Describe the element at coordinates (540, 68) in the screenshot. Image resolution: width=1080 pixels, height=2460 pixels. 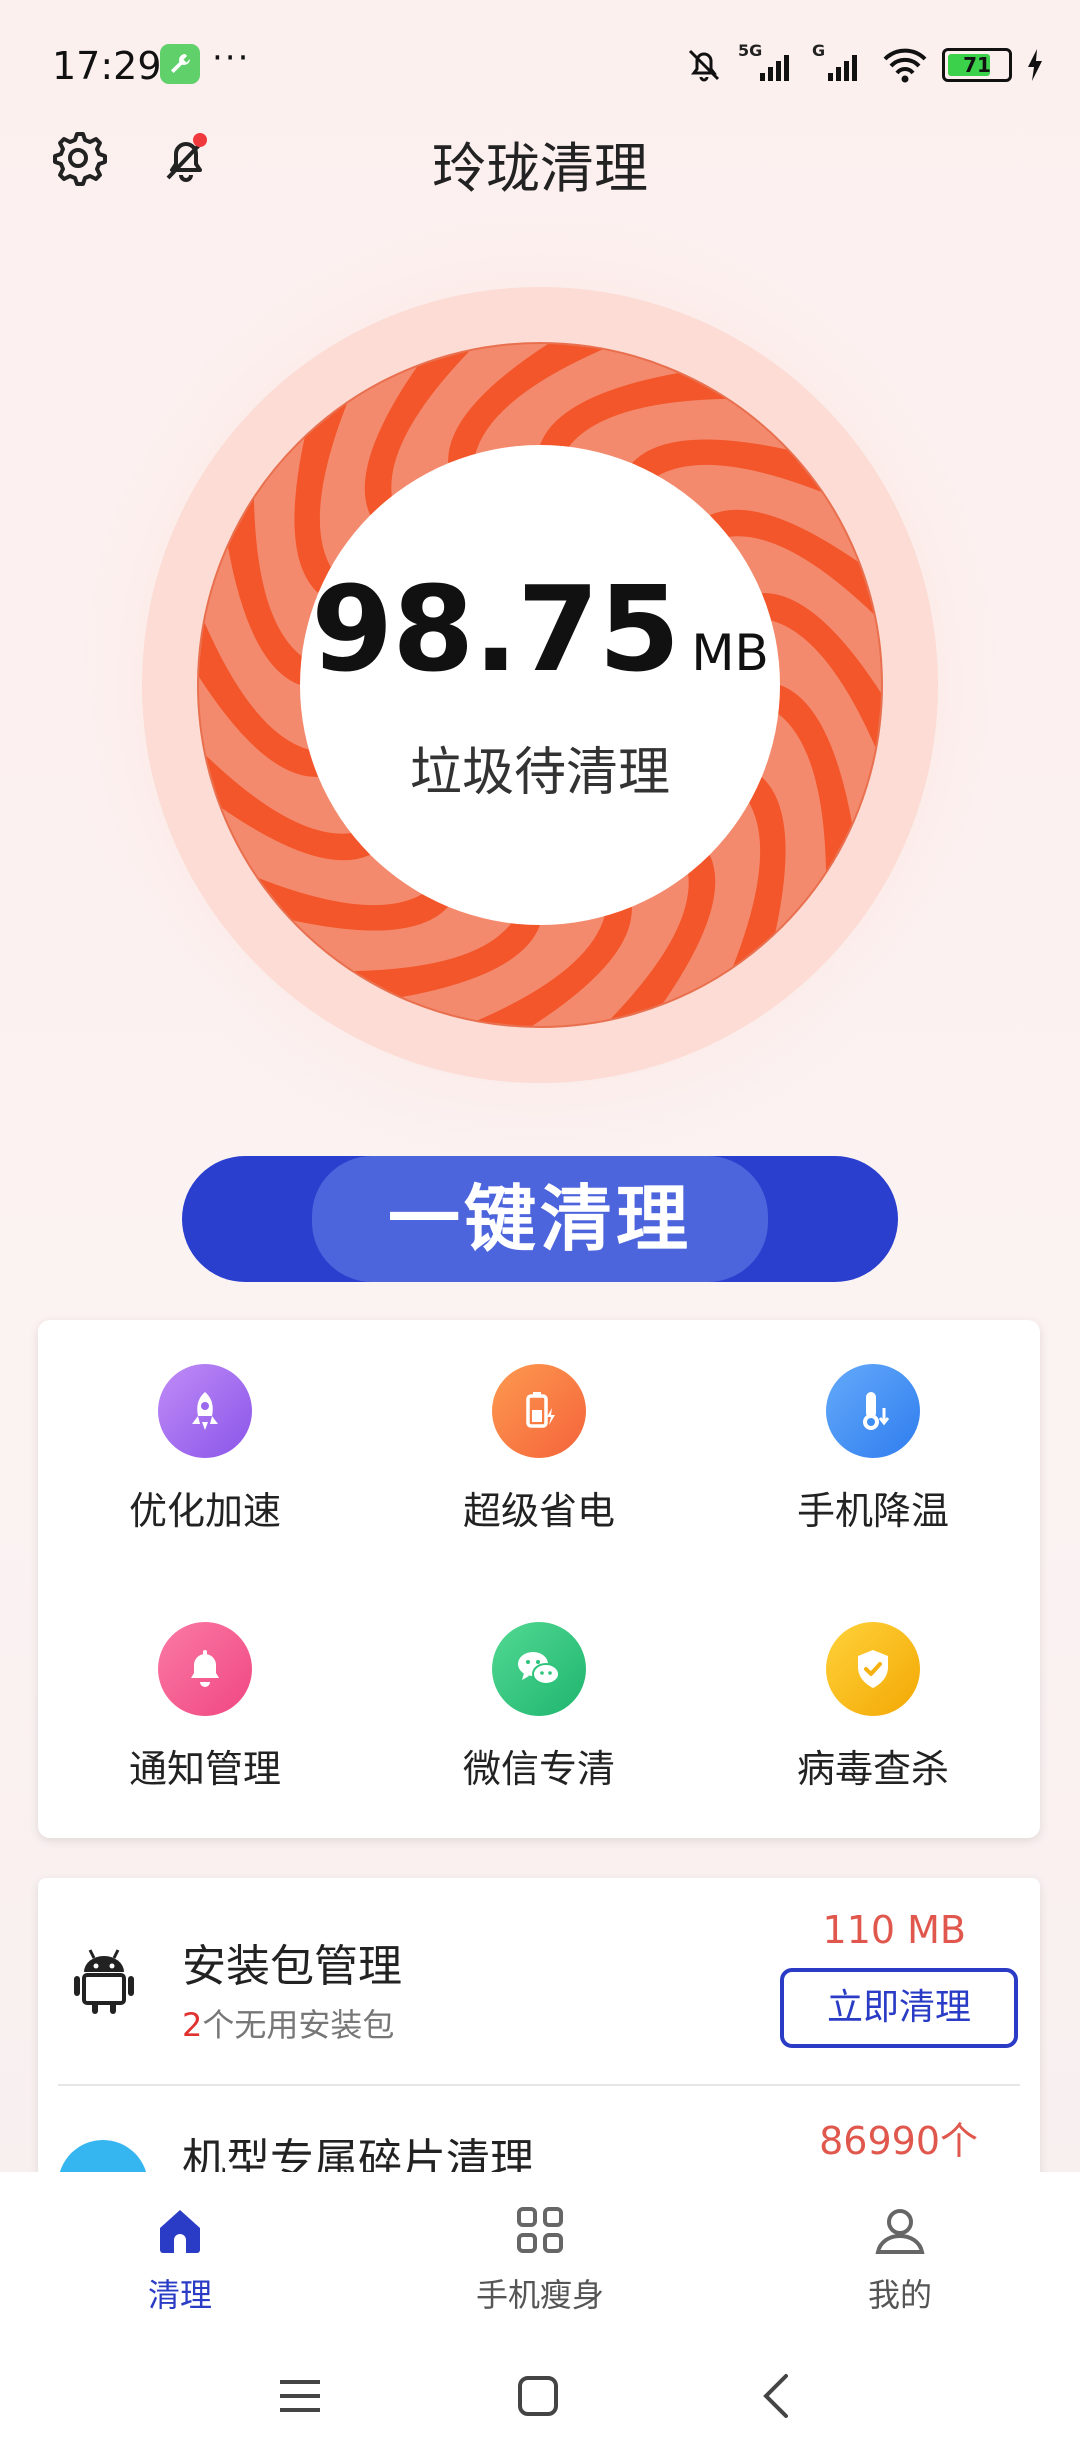
I see `status-bar: 17:29 ··· 5G G 71` at that location.